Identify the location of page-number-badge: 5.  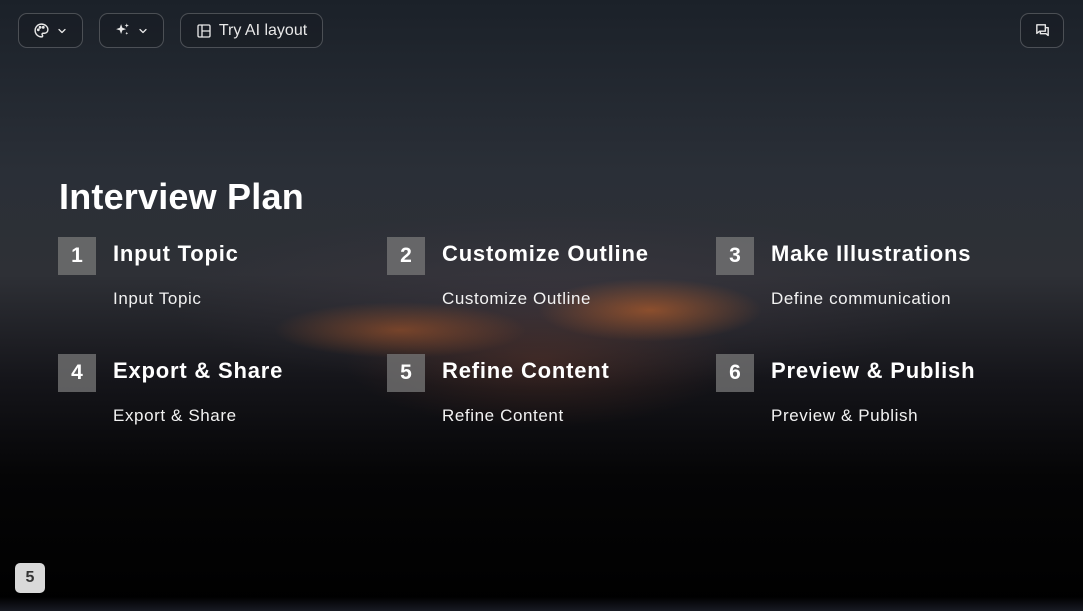
(30, 578).